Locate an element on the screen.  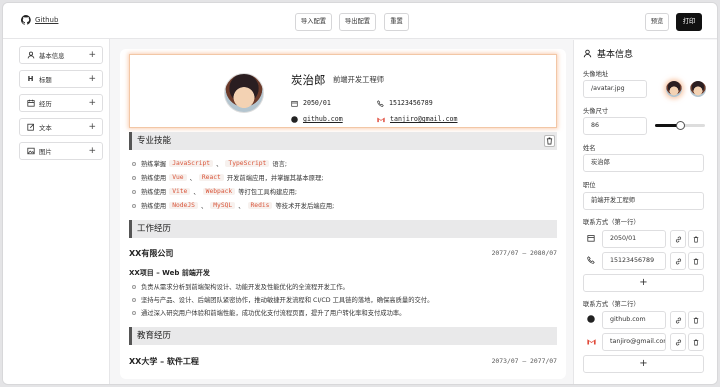
skill-code: TypeScript is located at coordinates (247, 163).